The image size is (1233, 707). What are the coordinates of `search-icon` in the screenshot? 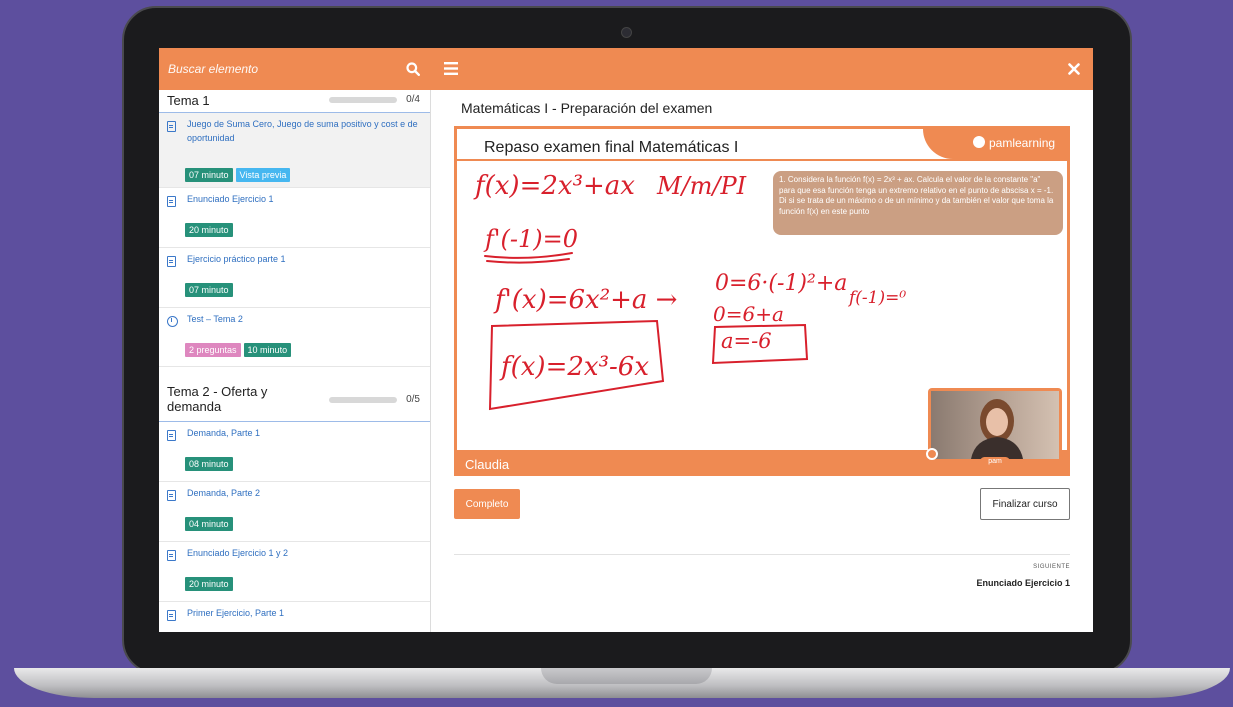 It's located at (413, 69).